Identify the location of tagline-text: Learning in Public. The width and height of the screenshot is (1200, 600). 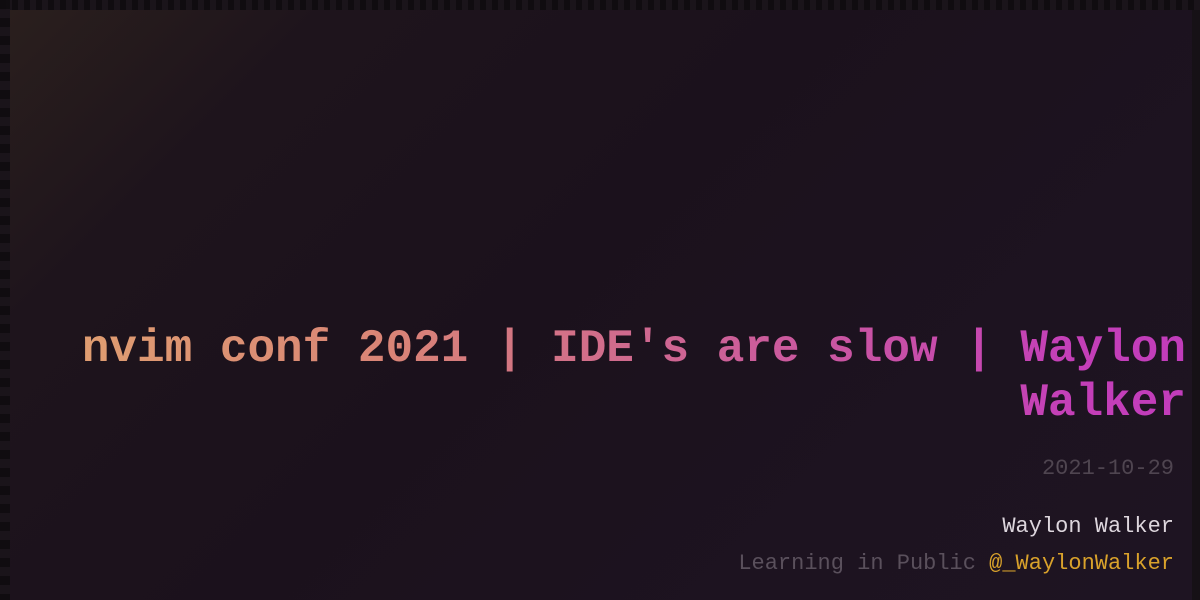
(857, 563).